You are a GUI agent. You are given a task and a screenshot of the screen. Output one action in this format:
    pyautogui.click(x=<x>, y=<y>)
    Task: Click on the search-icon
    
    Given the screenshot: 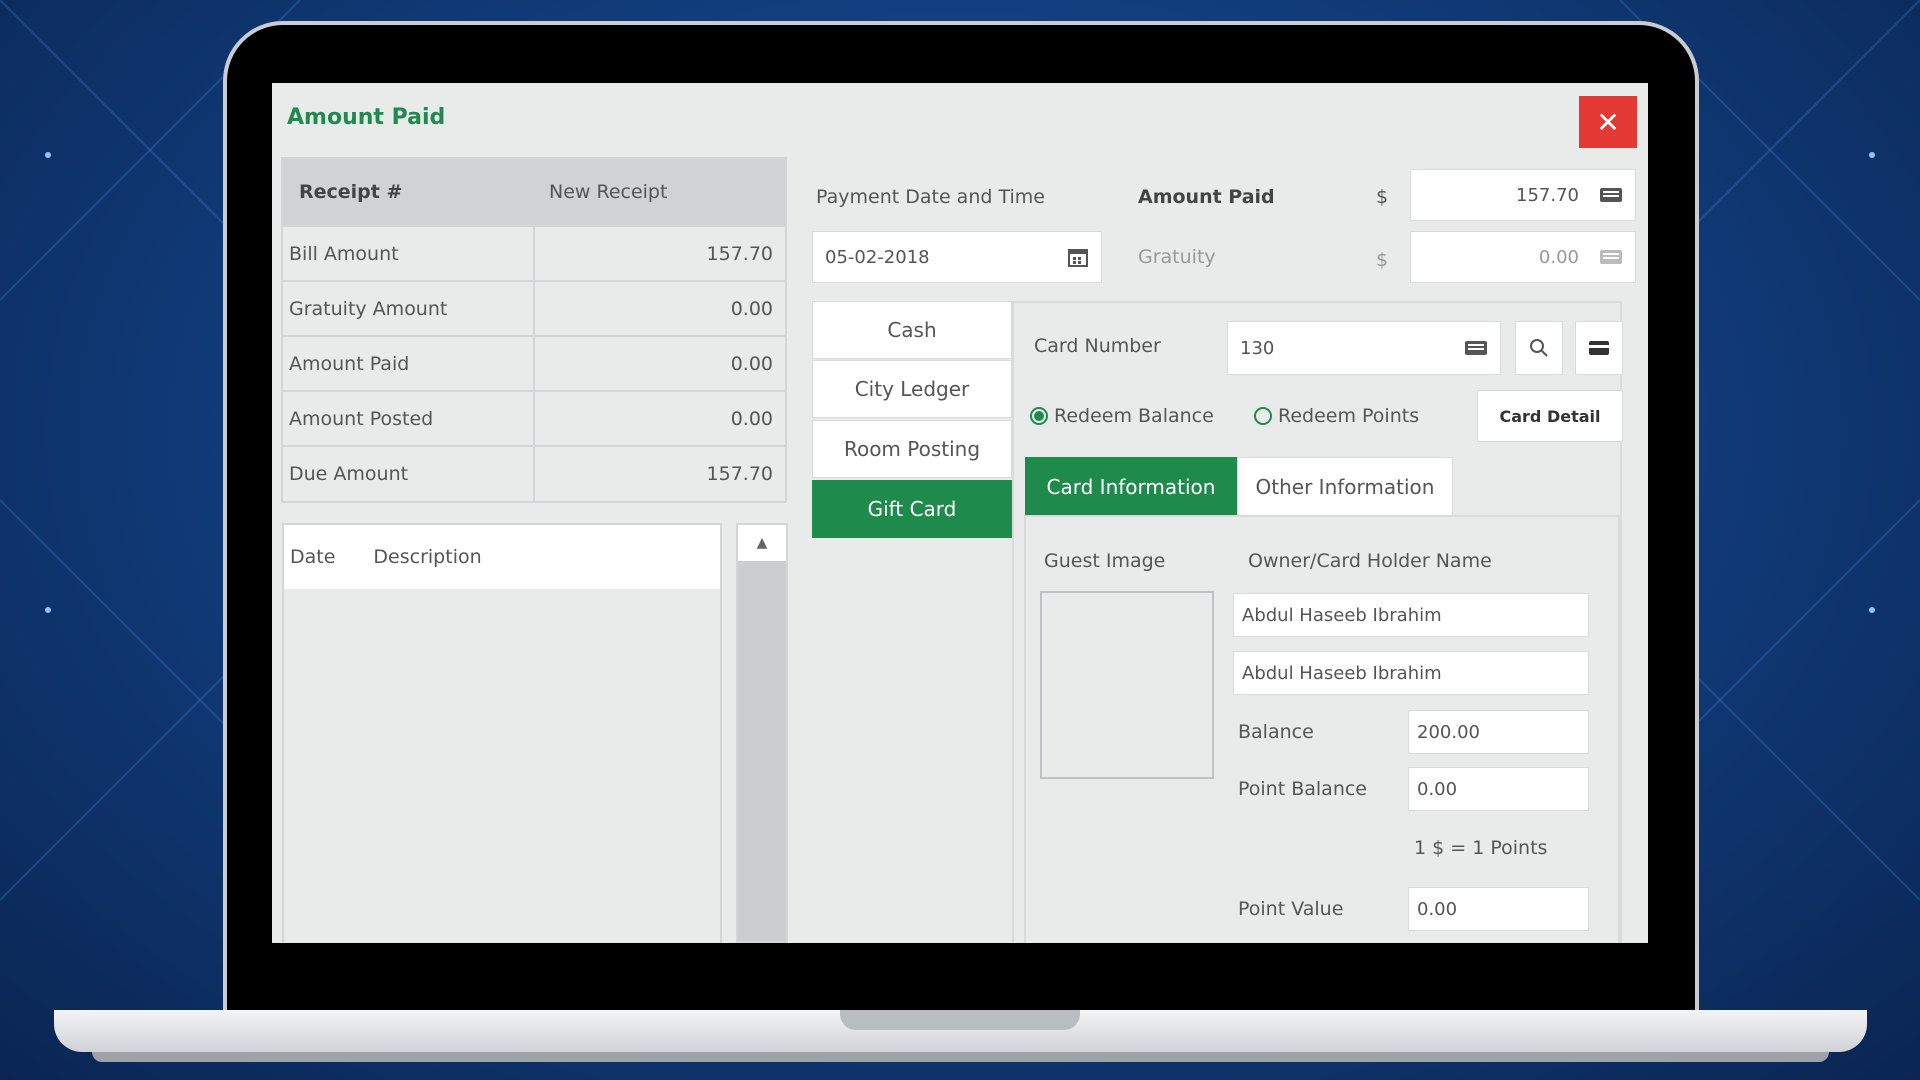 What is the action you would take?
    pyautogui.click(x=1539, y=348)
    